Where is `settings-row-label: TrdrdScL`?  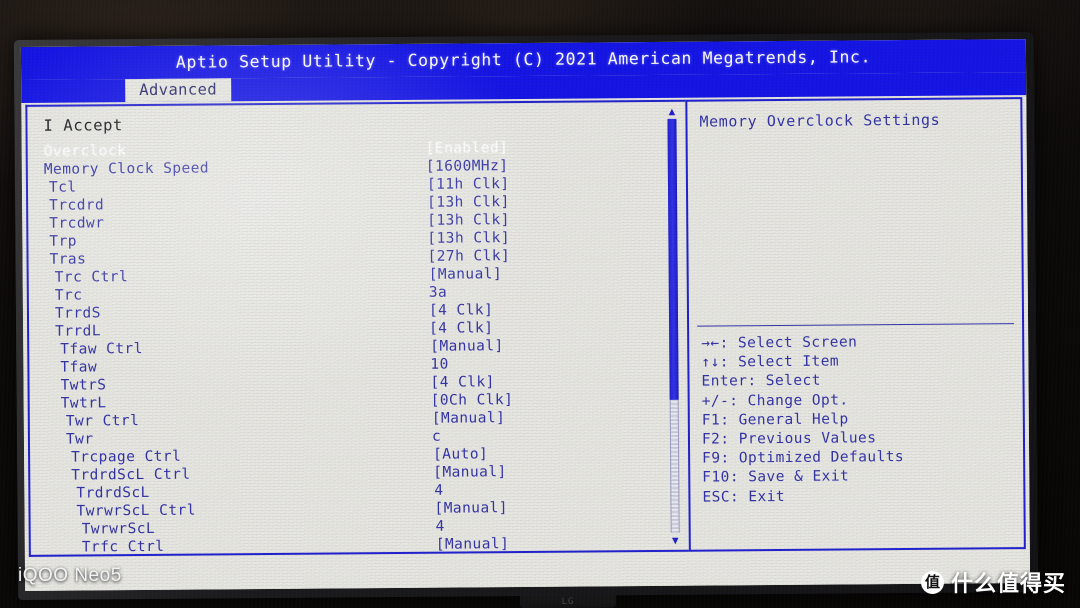 settings-row-label: TrdrdScL is located at coordinates (113, 493).